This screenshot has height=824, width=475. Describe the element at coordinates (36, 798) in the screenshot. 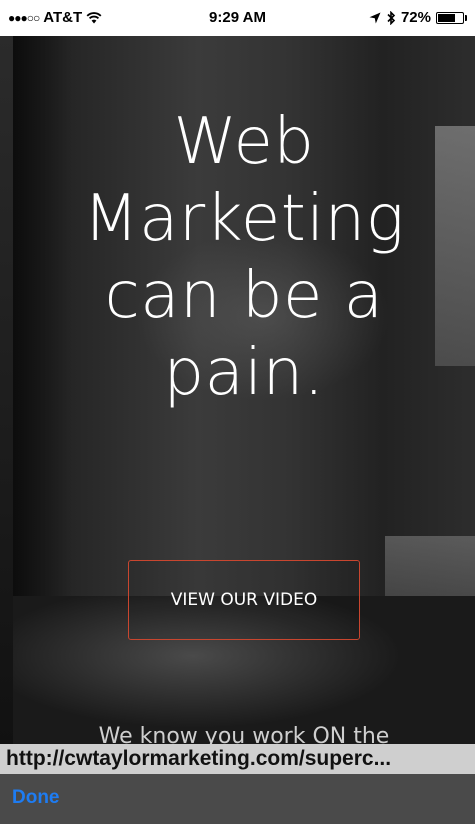

I see `done-button: Done` at that location.